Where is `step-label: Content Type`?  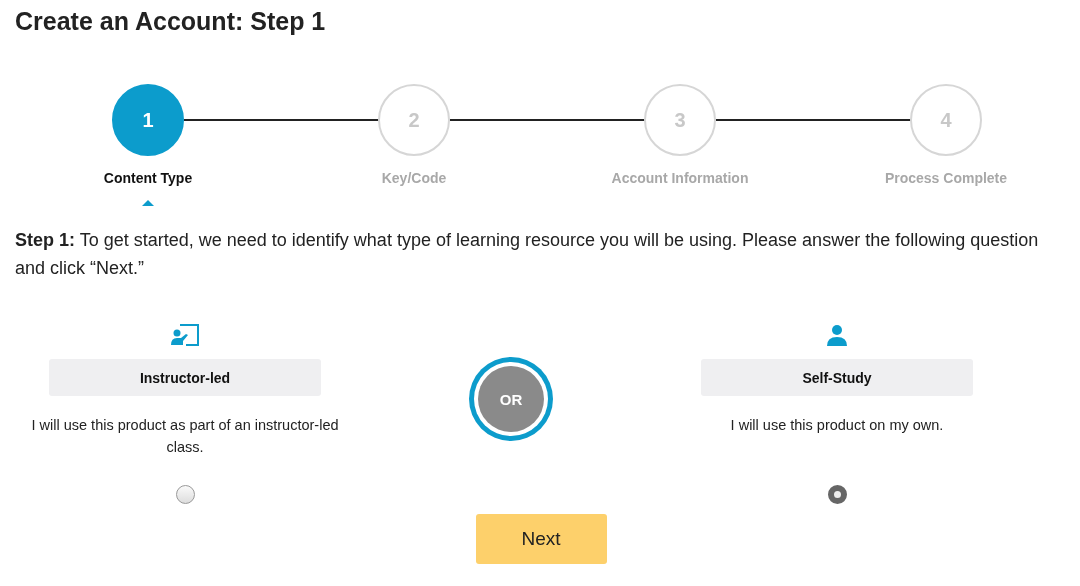 step-label: Content Type is located at coordinates (148, 178).